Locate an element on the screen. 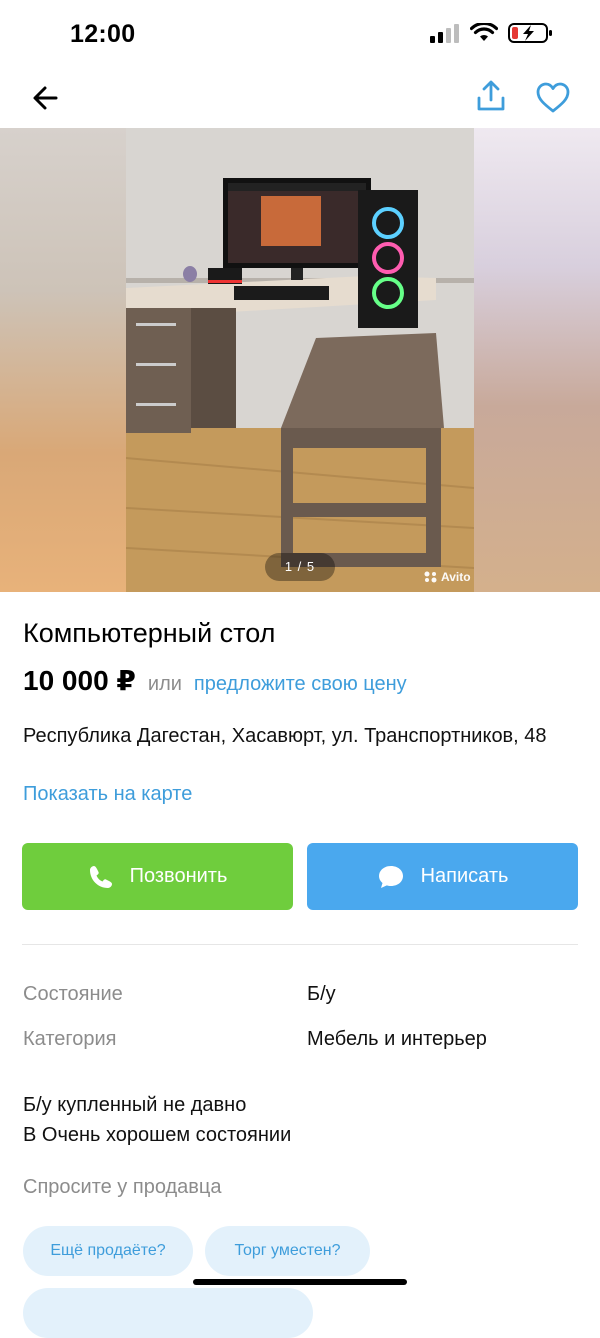  price-row: 10 000 ₽ или предложите свою цену is located at coordinates (215, 680).